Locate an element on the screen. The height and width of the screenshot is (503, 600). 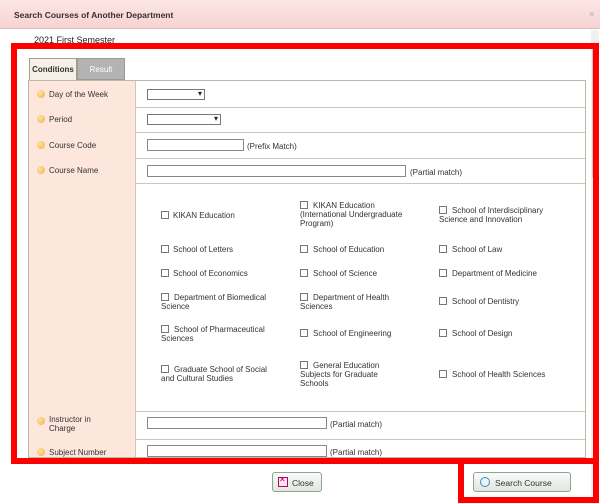
title-bar: Search Courses of Another Department × is located at coordinates (300, 14).